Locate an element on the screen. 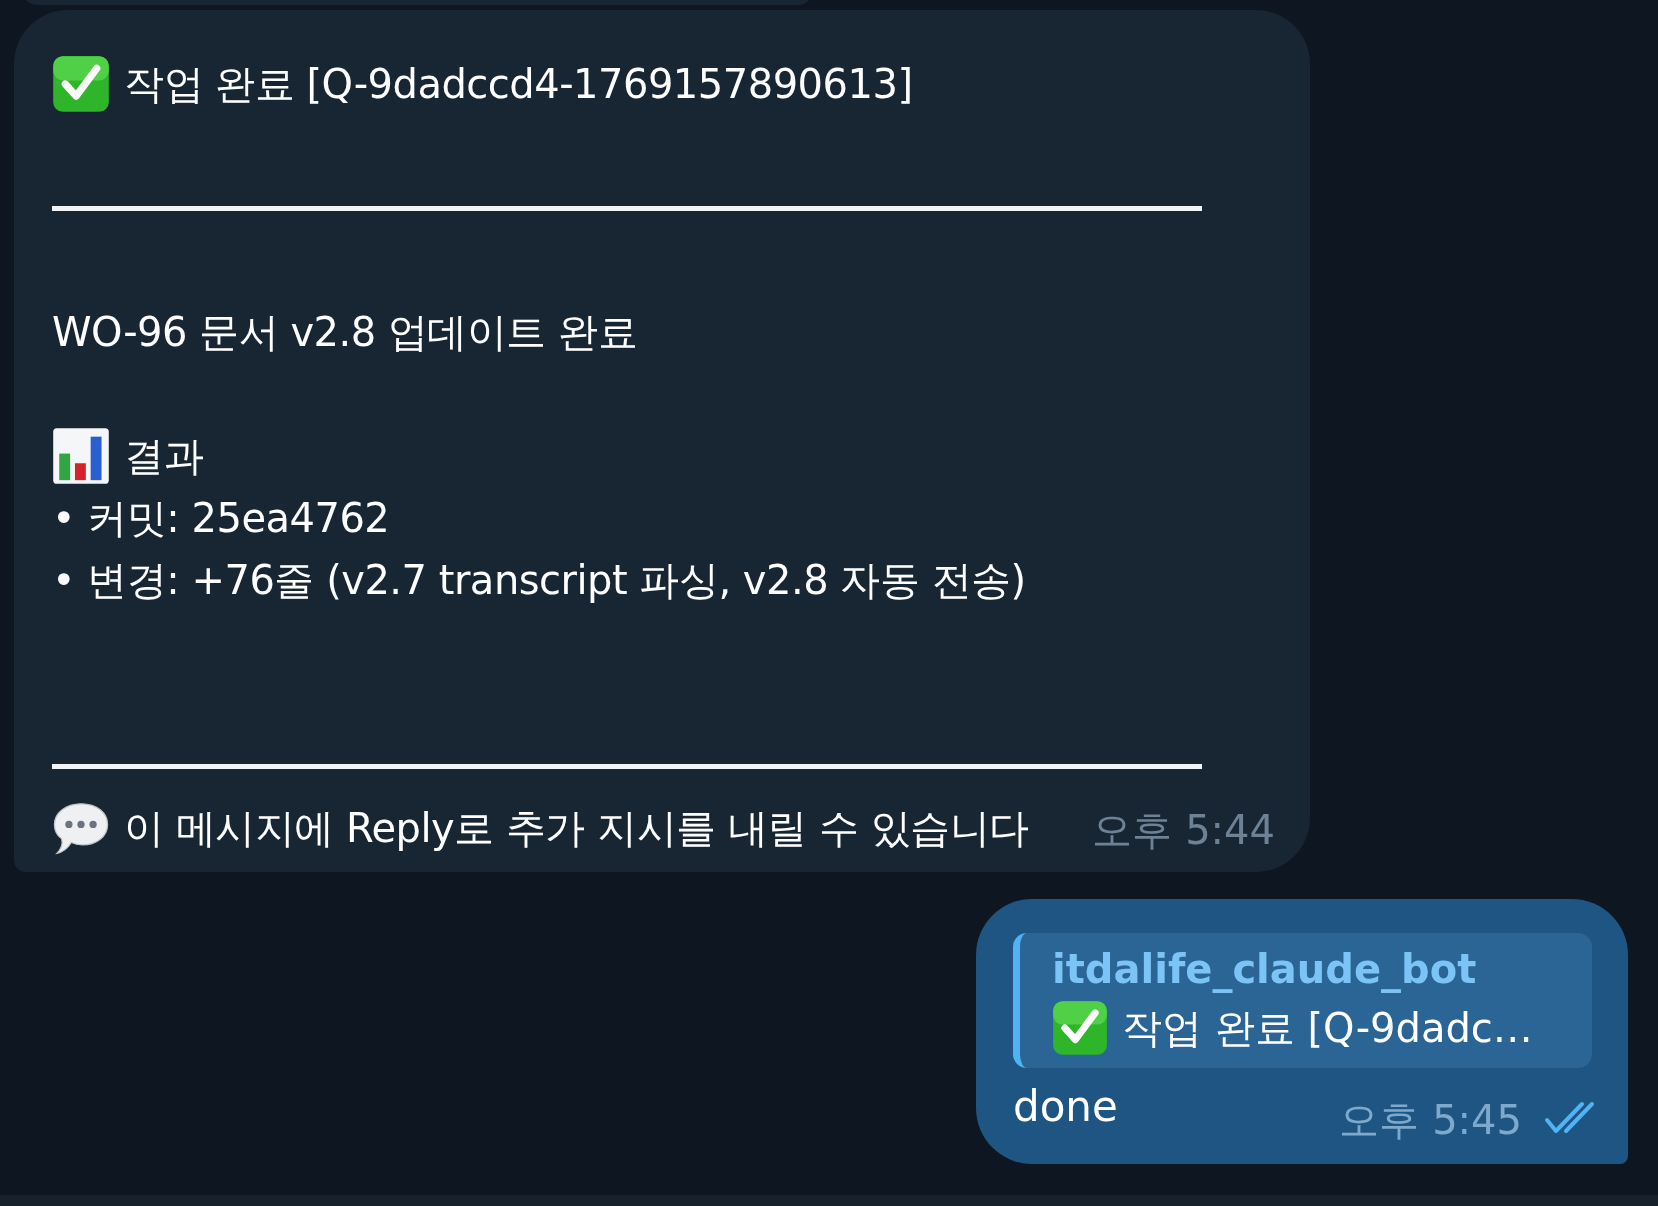  reply-author: itdalife_claude_bot is located at coordinates (1265, 970).